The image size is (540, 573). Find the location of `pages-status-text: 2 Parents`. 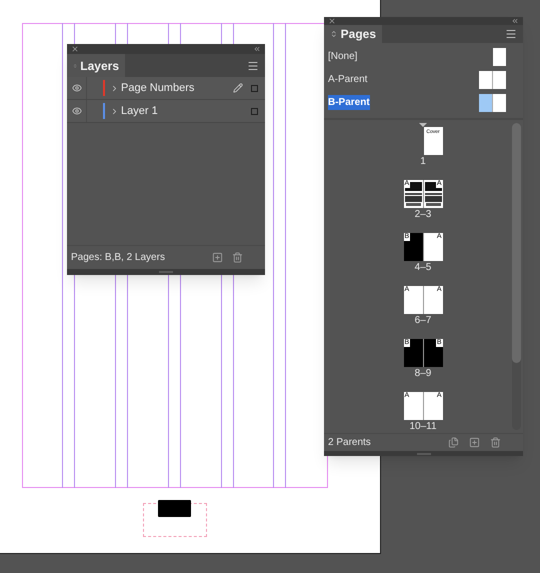

pages-status-text: 2 Parents is located at coordinates (350, 443).